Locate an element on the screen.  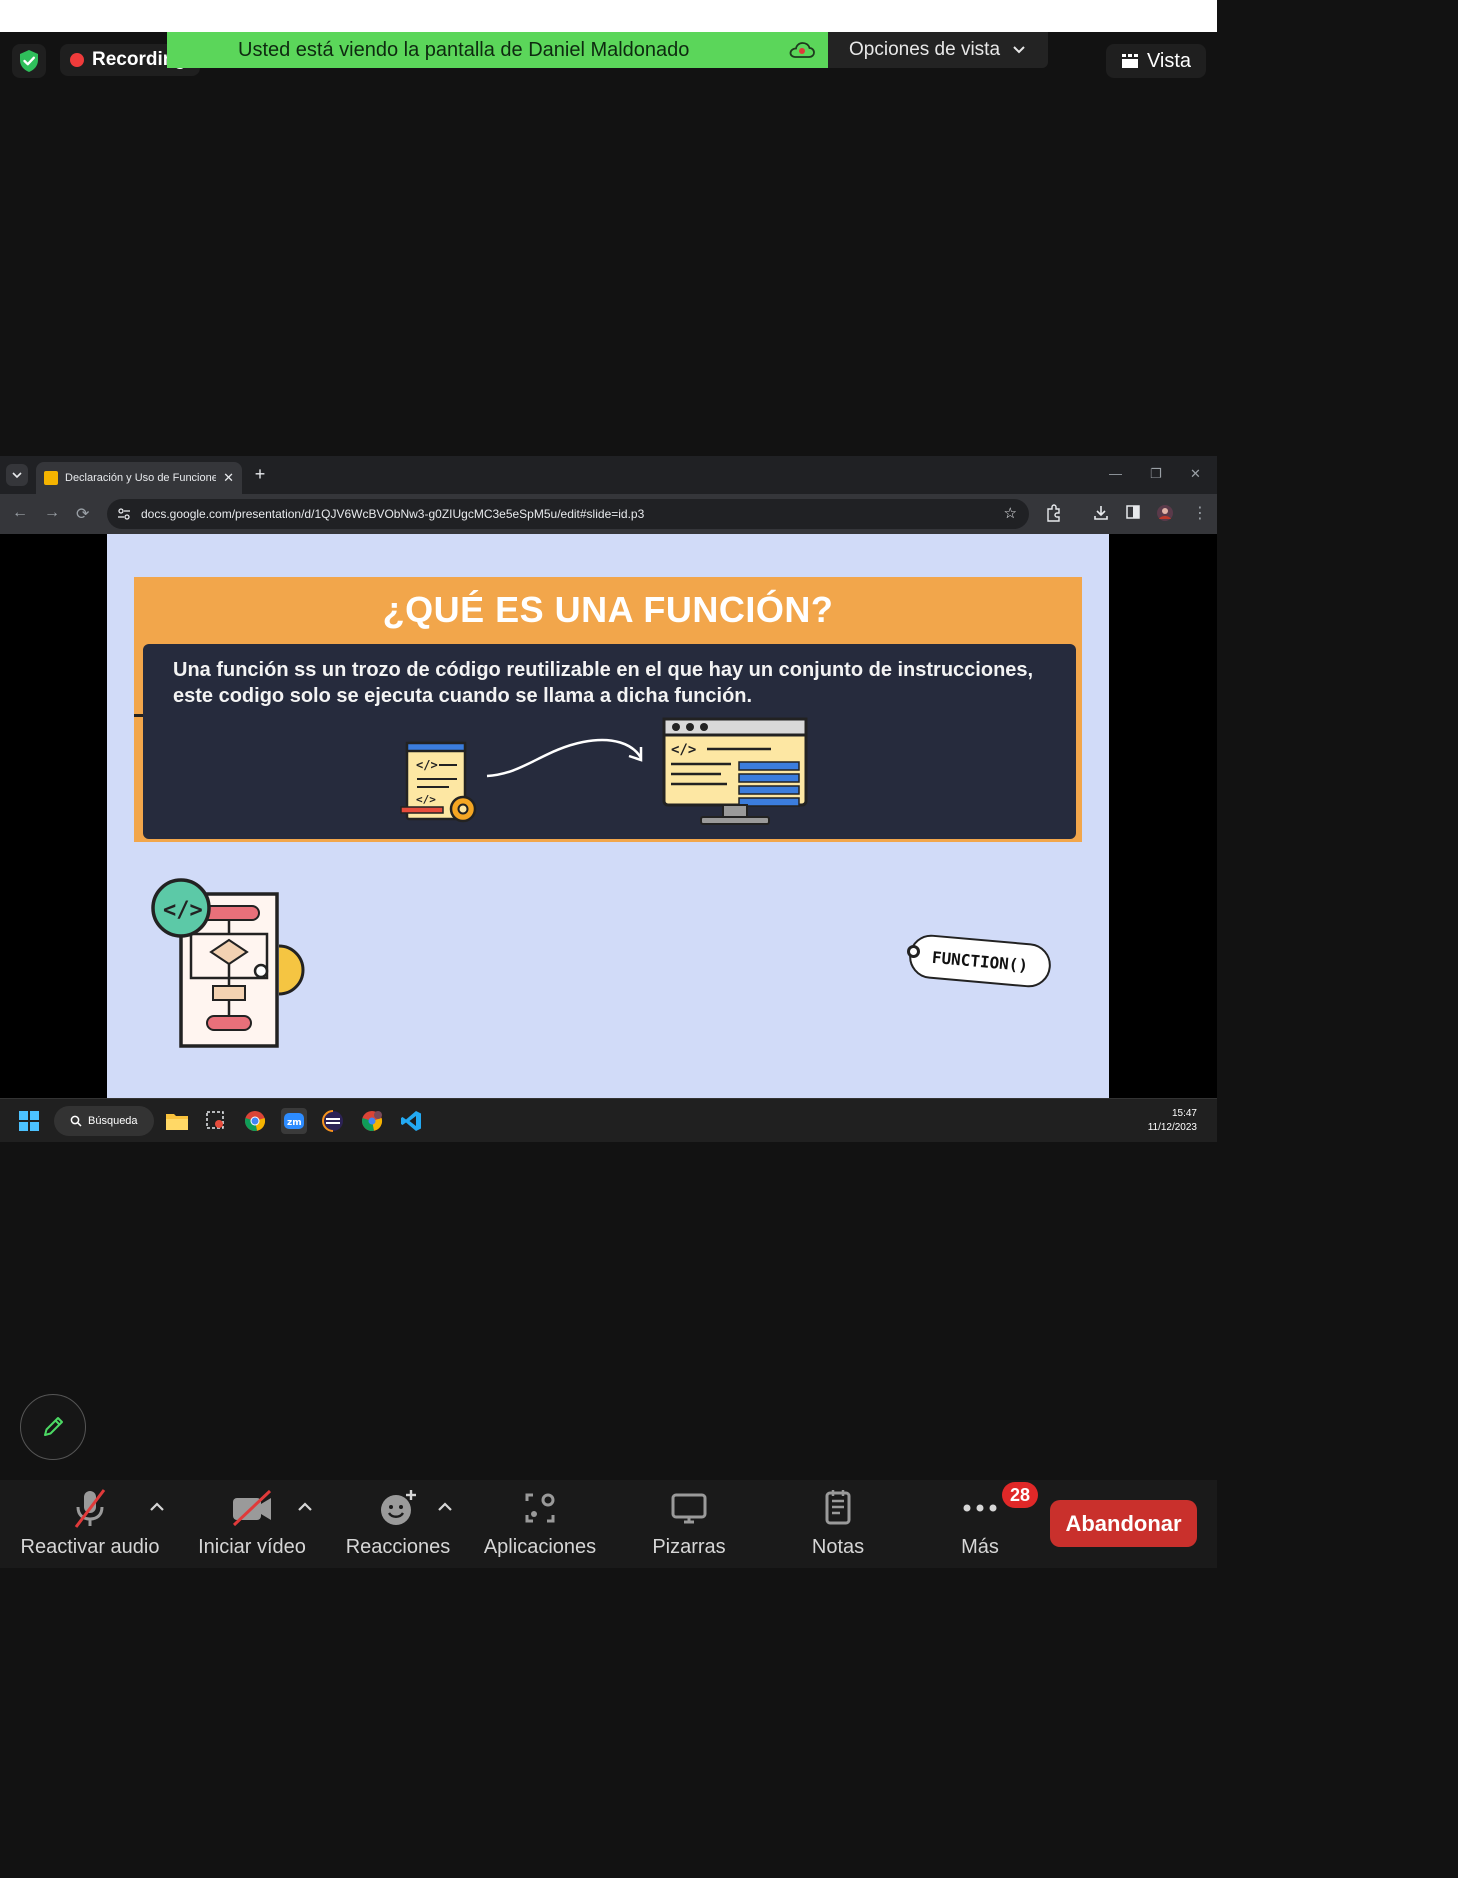
zoom-app-icon: zm is located at coordinates (294, 1121).